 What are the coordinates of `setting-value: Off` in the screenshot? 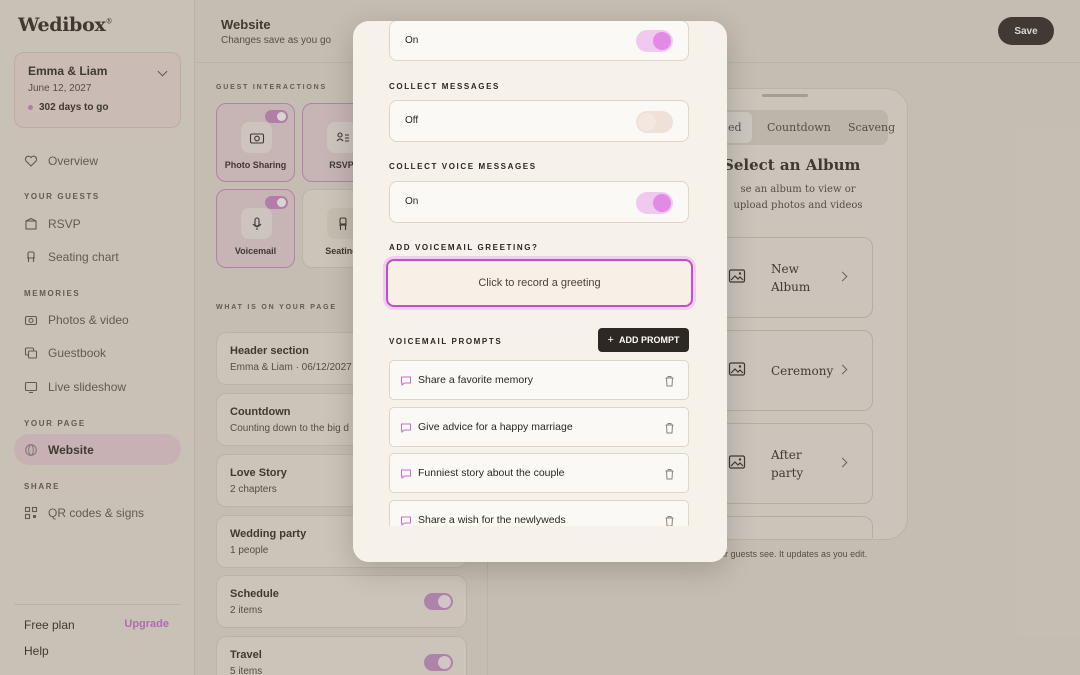 It's located at (412, 120).